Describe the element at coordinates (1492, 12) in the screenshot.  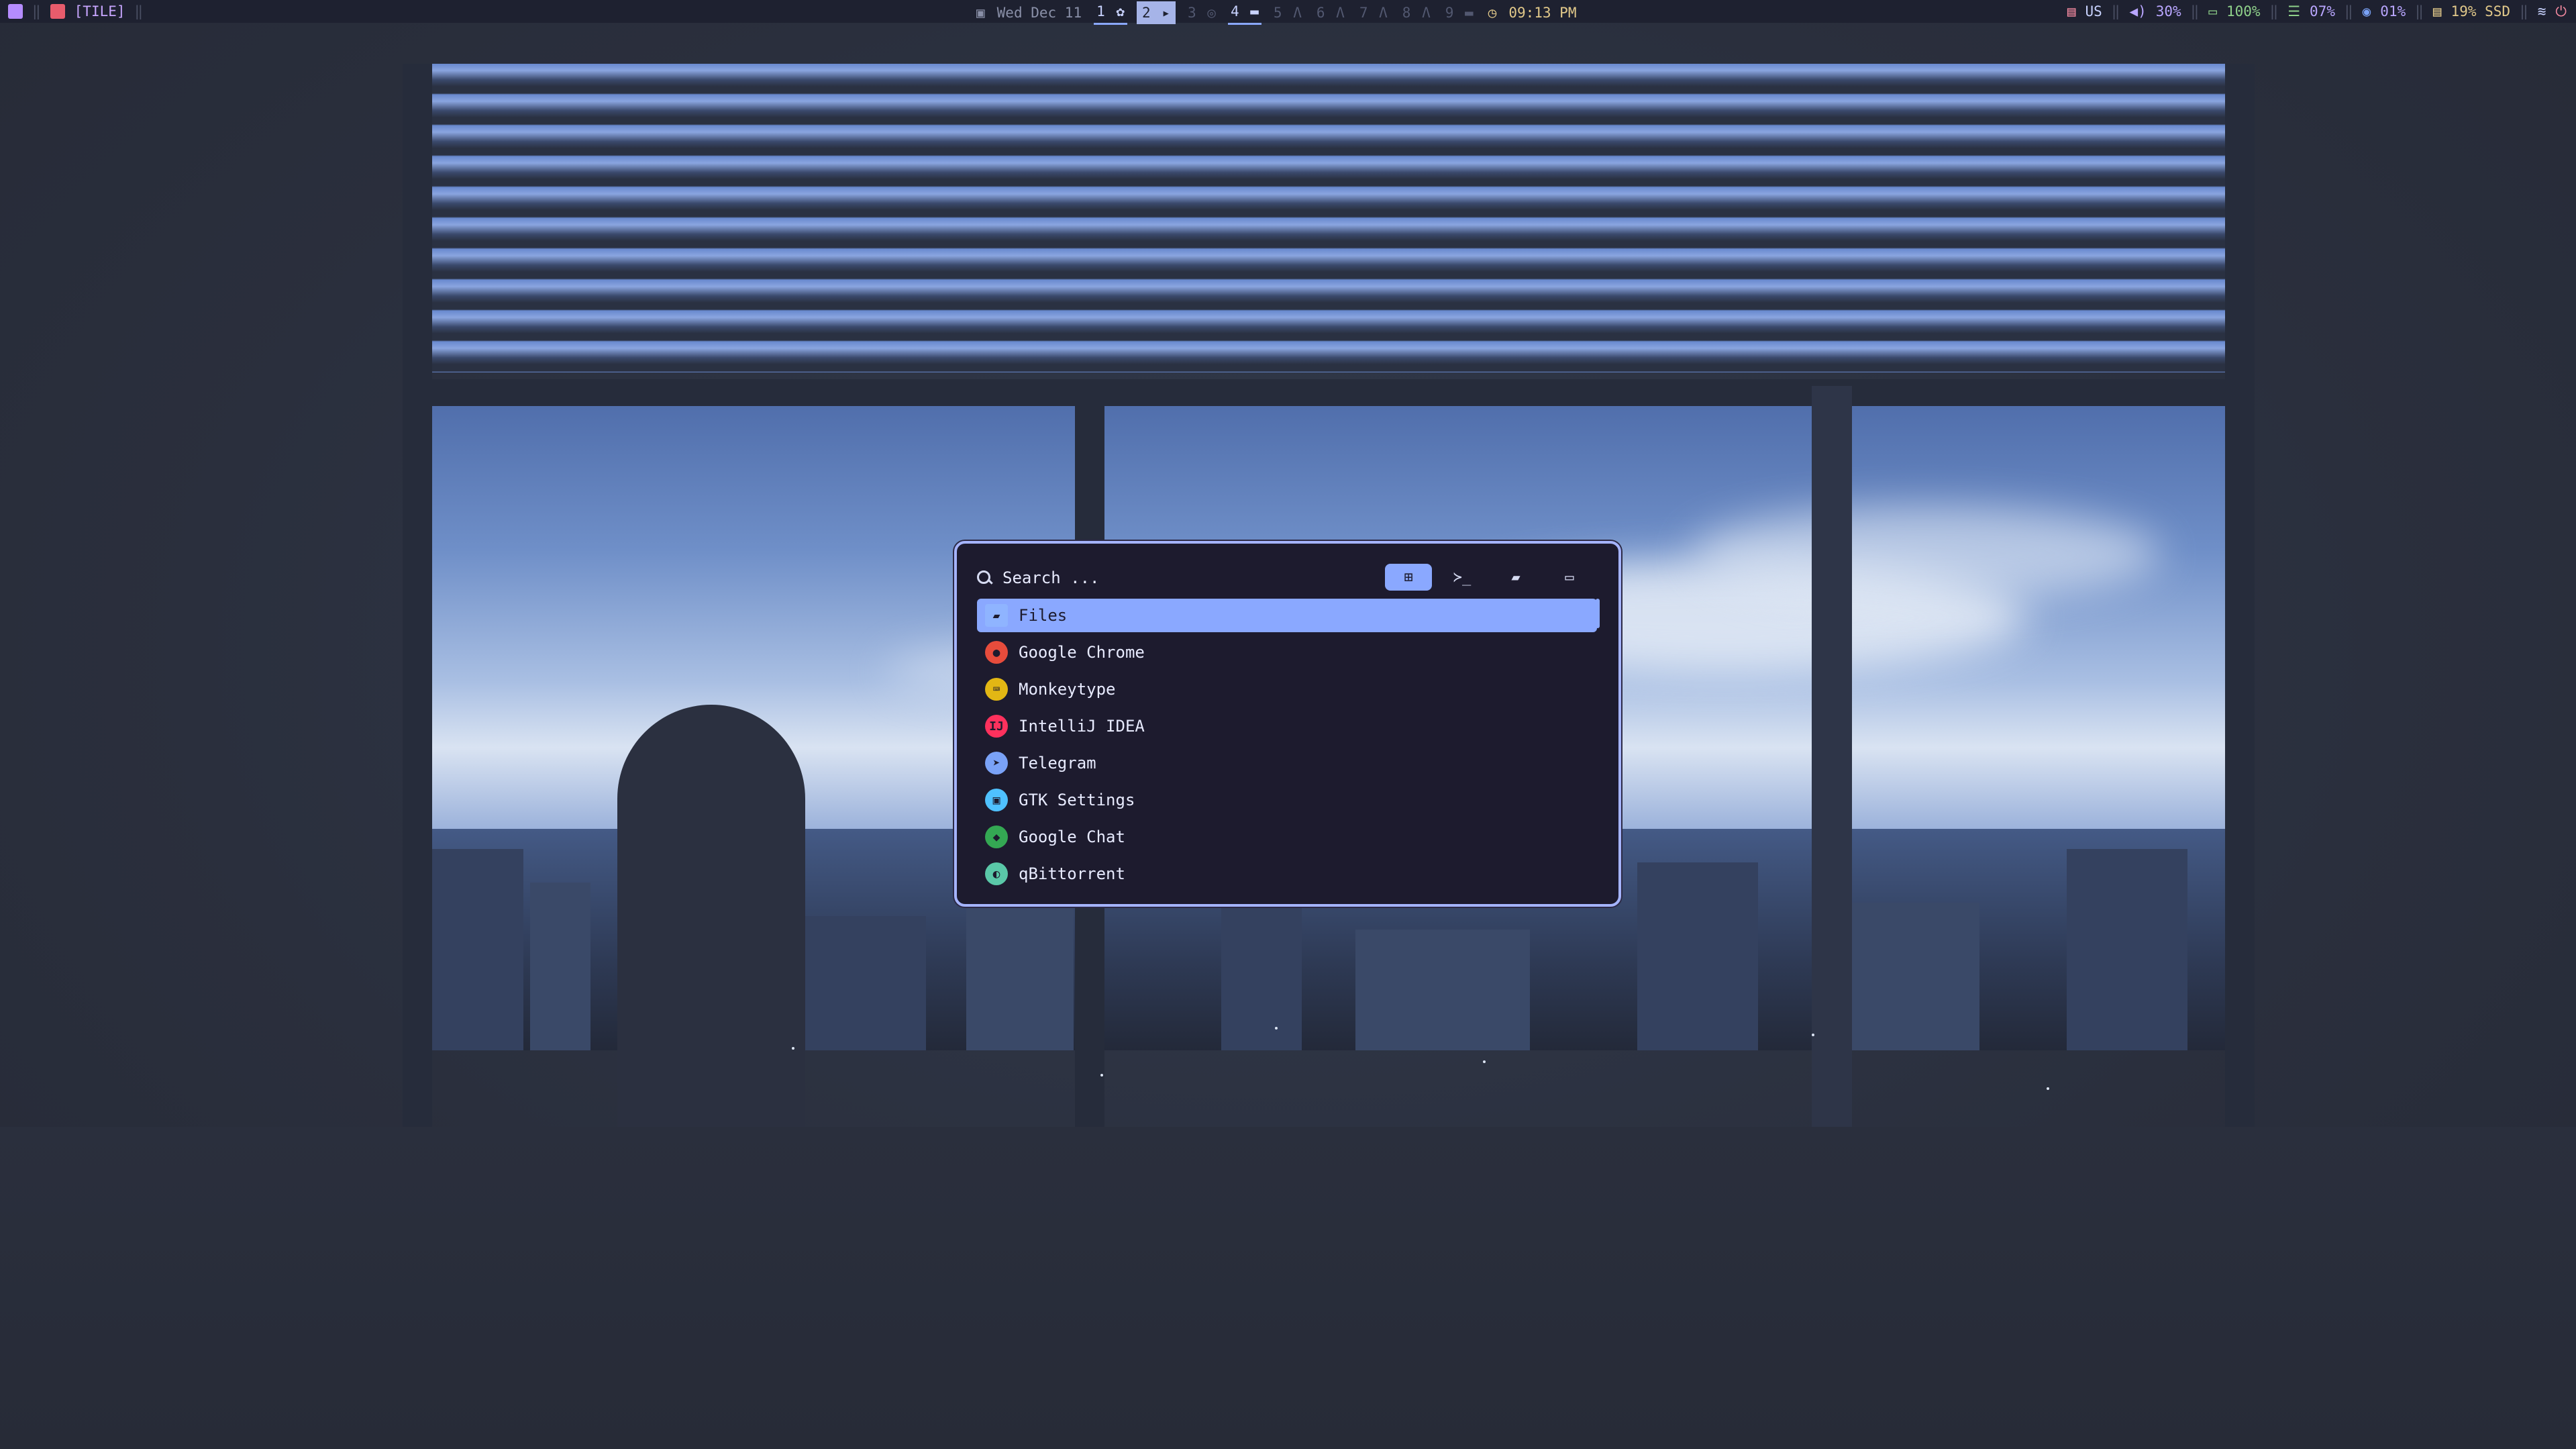
I see `clock-icon: ◷` at that location.